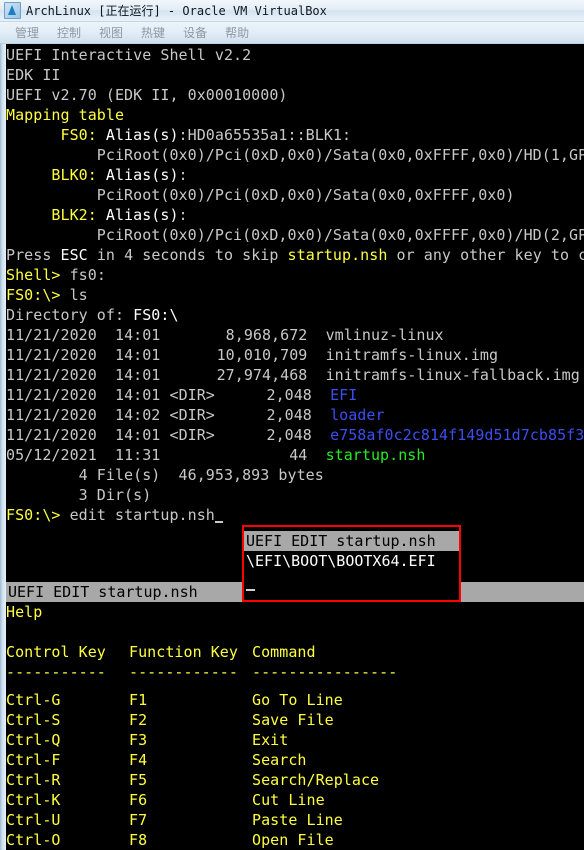 This screenshot has width=584, height=850. I want to click on help-row: Ctrl-R F5 Search/Replace, so click(192, 780).